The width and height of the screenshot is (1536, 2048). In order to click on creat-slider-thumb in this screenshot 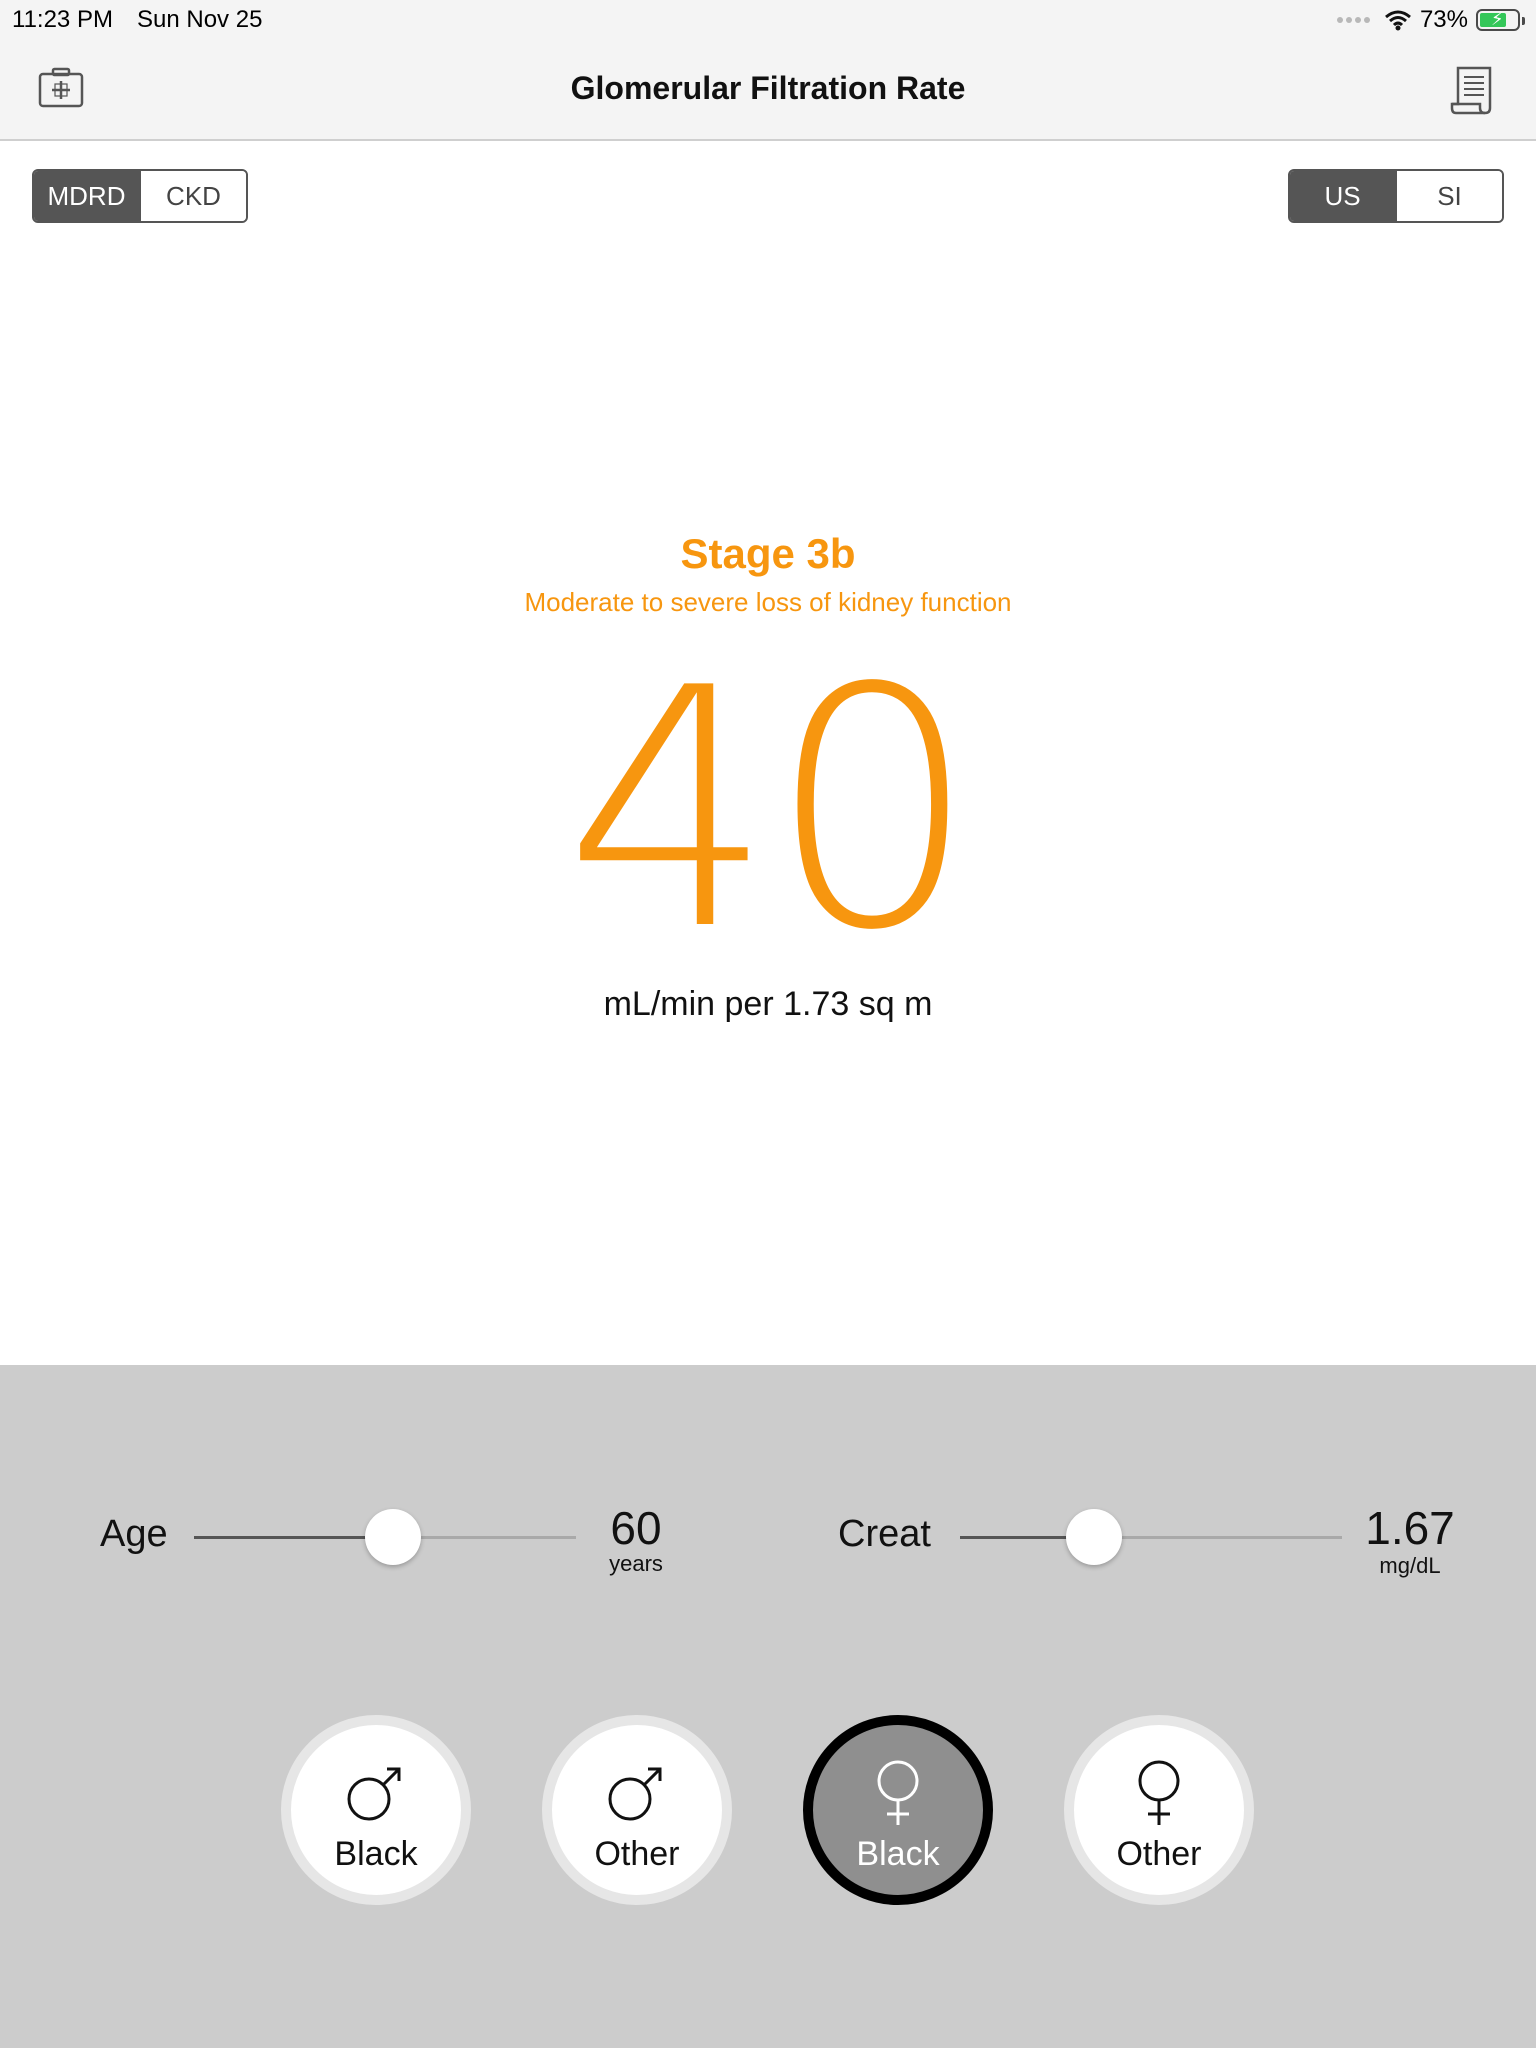, I will do `click(1093, 1537)`.